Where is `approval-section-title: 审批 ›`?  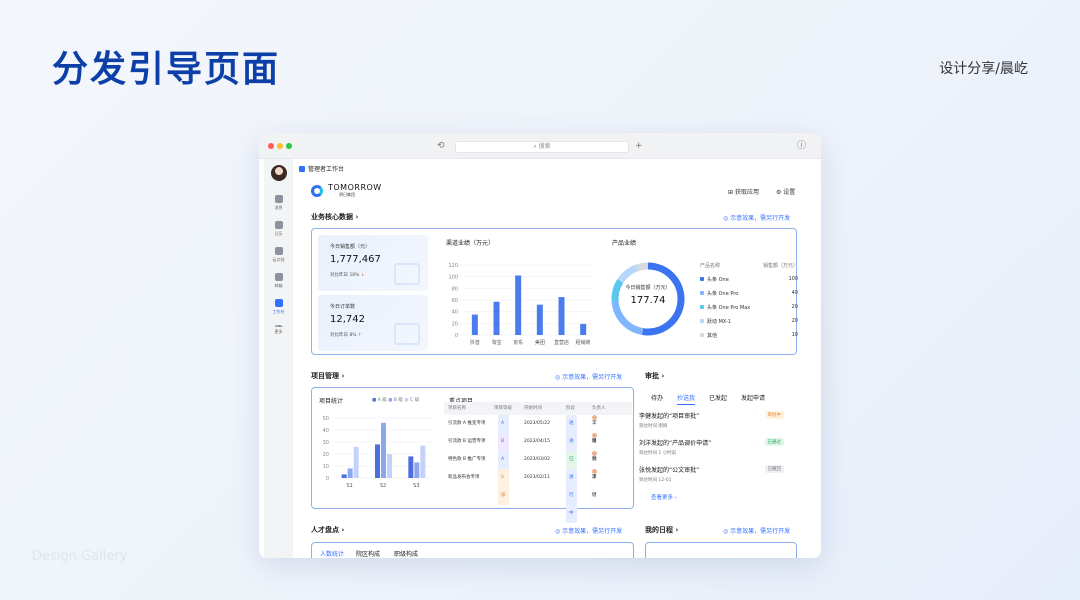
approval-section-title: 审批 › is located at coordinates (654, 376).